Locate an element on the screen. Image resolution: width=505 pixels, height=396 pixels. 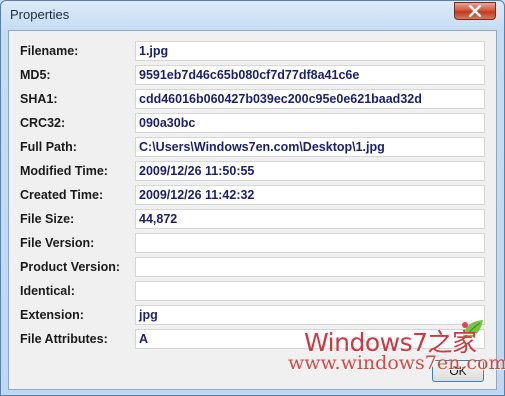
row-created-time: Created Time: 2009/12/26 11:42:32 is located at coordinates (253, 196).